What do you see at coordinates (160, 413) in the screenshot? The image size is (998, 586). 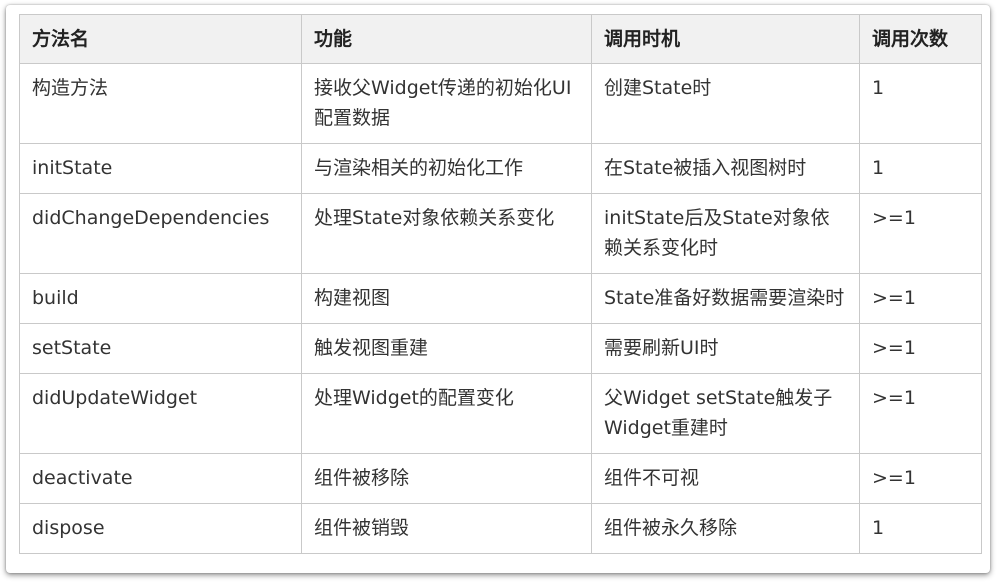 I see `cell-method-name: didUpdateWidget` at bounding box center [160, 413].